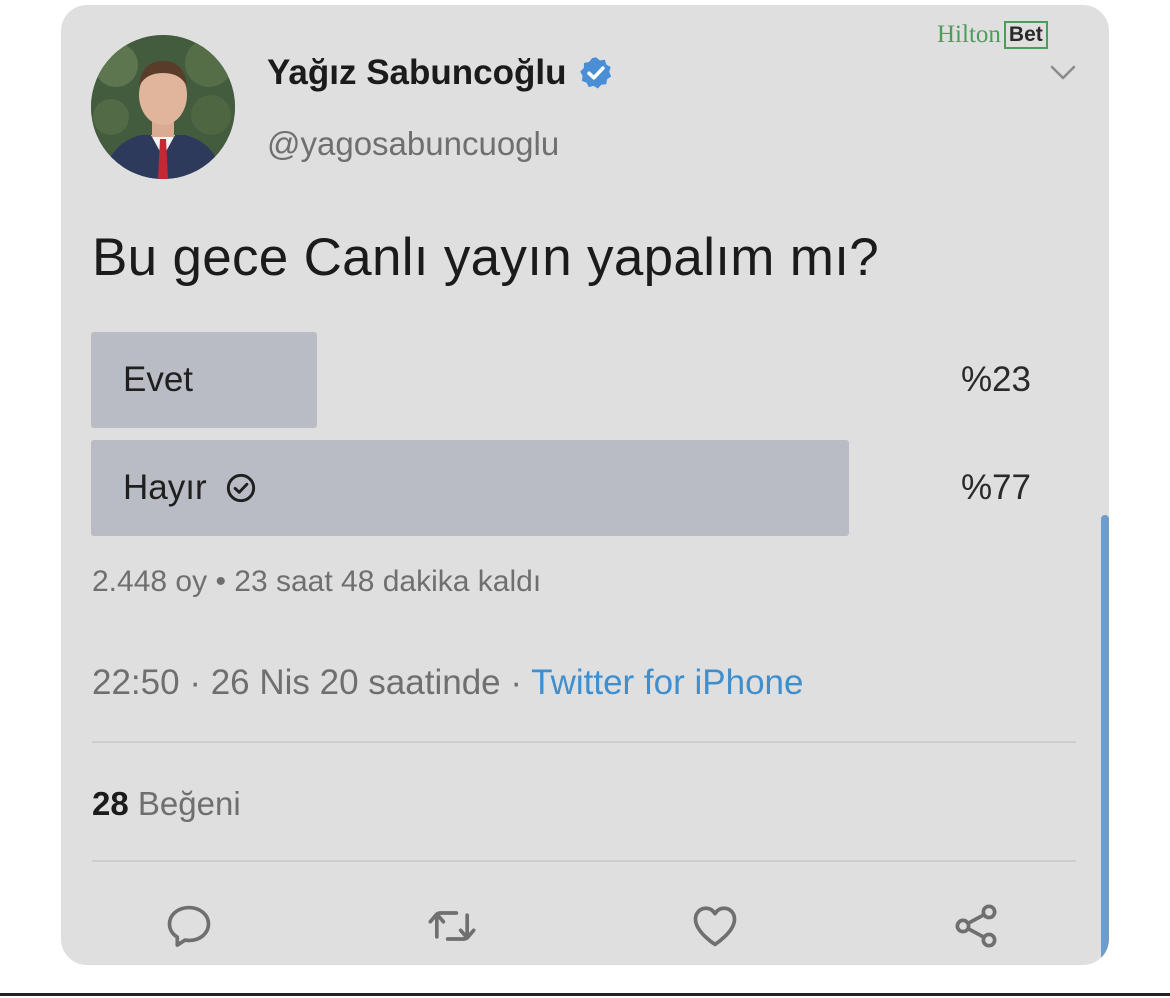  What do you see at coordinates (486, 257) in the screenshot?
I see `tweet-text: Bu gece Canlı yayın yapalım mı?` at bounding box center [486, 257].